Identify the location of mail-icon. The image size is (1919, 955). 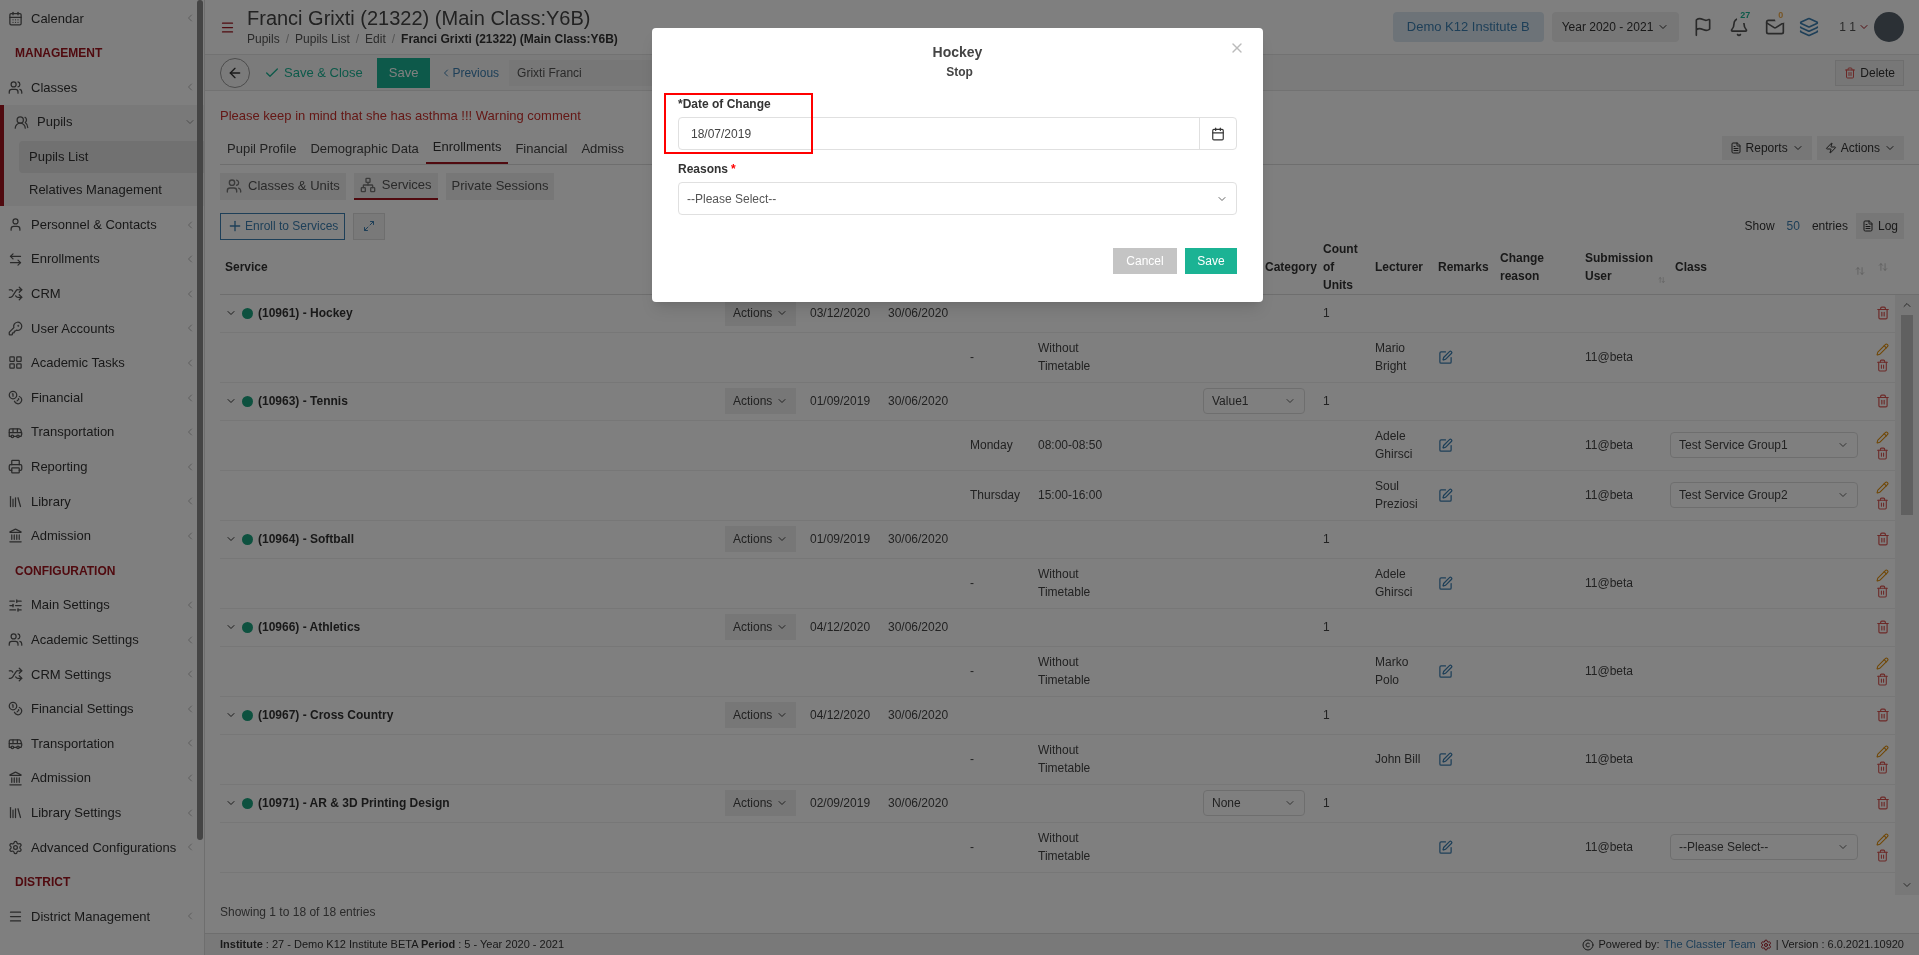
(1775, 27).